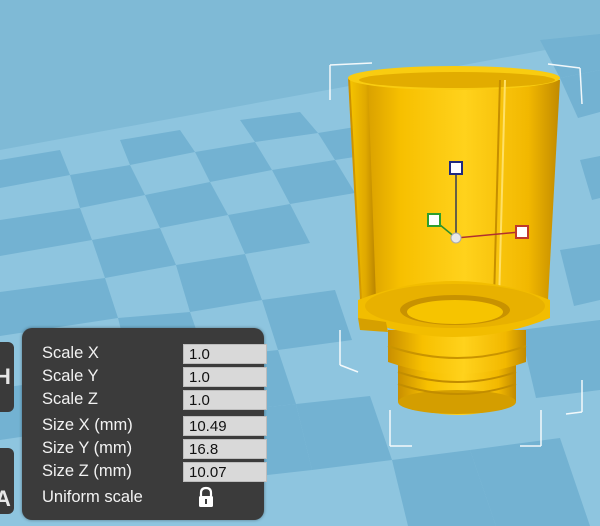 The height and width of the screenshot is (526, 600). I want to click on size-z-input: 10.07, so click(225, 472).